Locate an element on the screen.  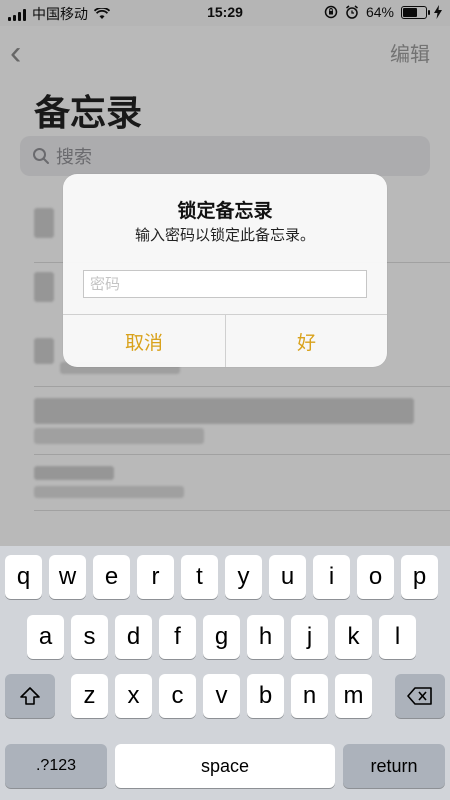
key-m: m is located at coordinates (353, 696).